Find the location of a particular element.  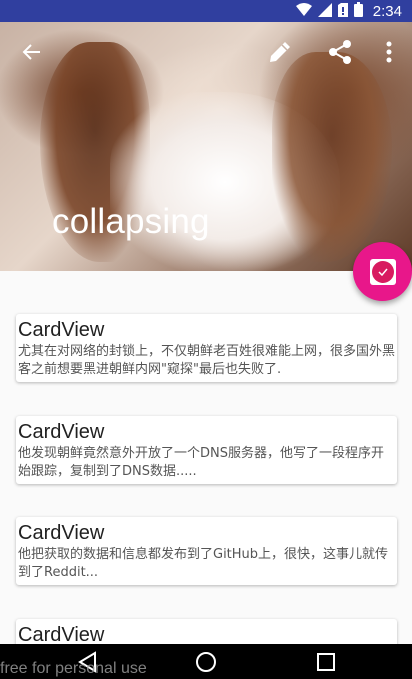

back-arrow-icon is located at coordinates (31, 52).